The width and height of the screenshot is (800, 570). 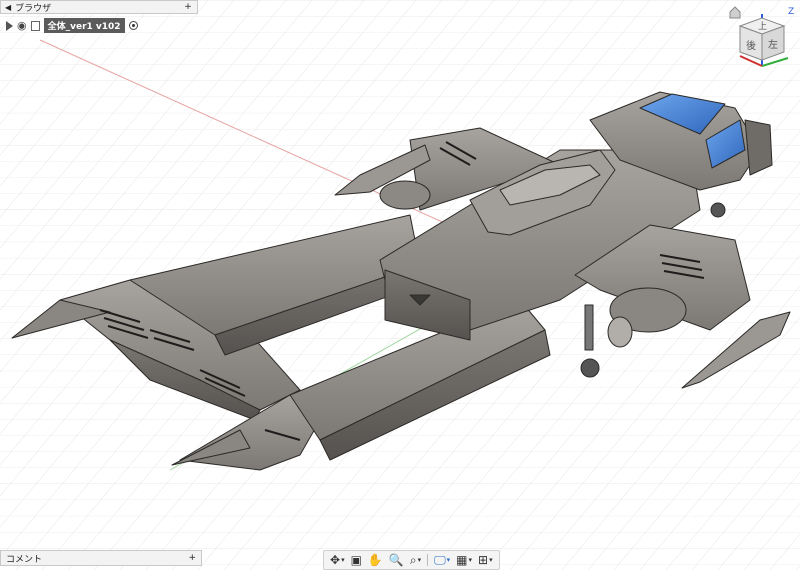 What do you see at coordinates (763, 41) in the screenshot?
I see `viewcube: Z 上 後 左` at bounding box center [763, 41].